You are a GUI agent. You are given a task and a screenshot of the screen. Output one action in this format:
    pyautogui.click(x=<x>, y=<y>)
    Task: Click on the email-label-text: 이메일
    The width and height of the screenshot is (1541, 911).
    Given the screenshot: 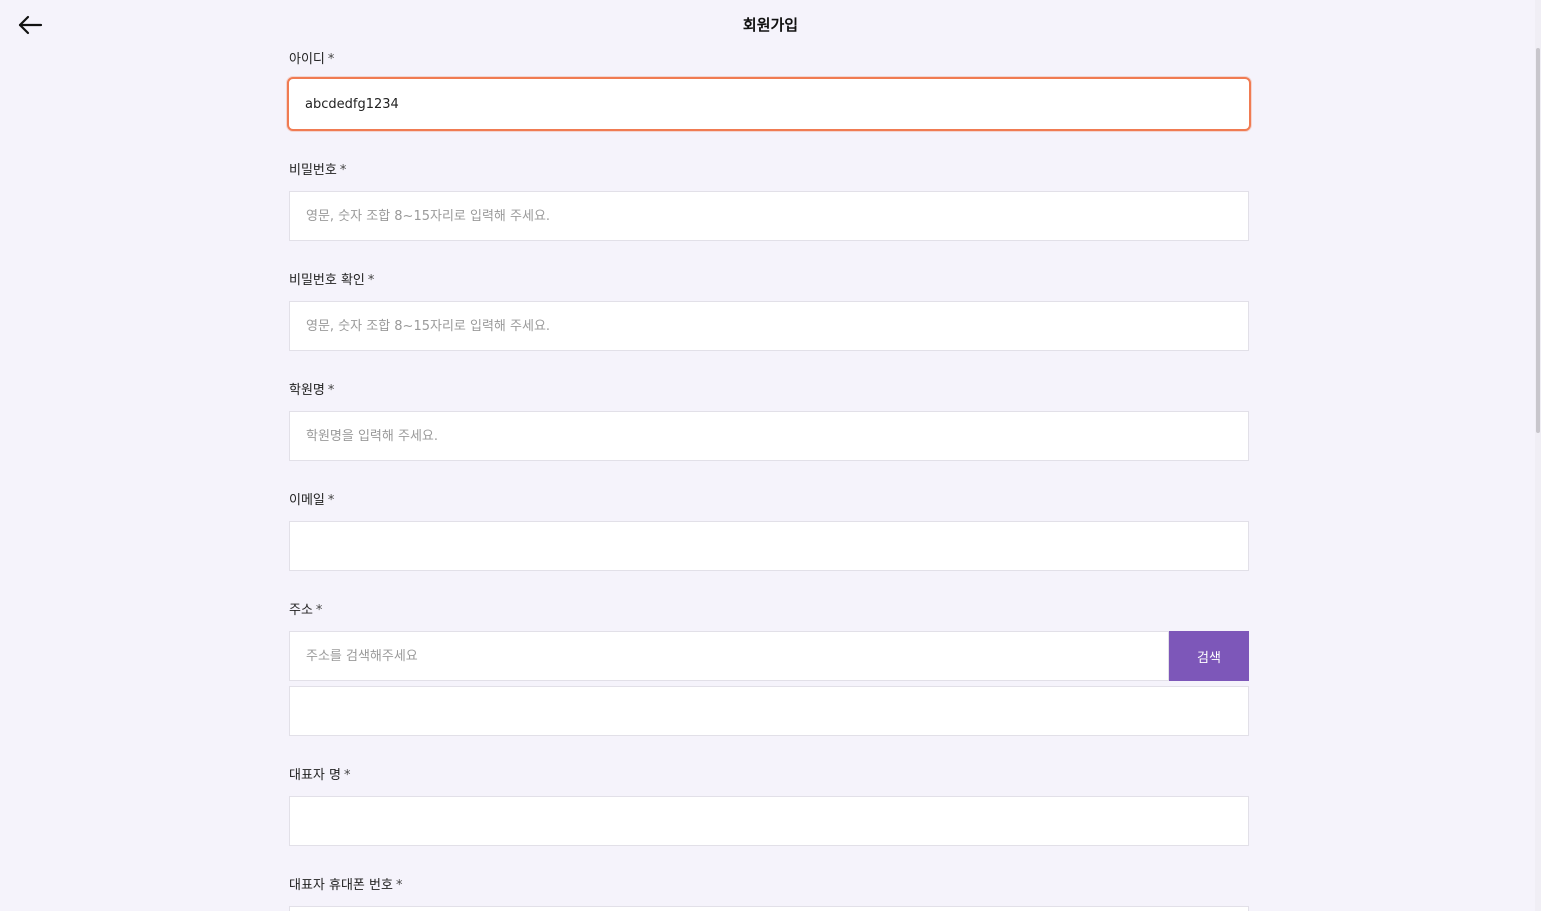 What is the action you would take?
    pyautogui.click(x=307, y=500)
    